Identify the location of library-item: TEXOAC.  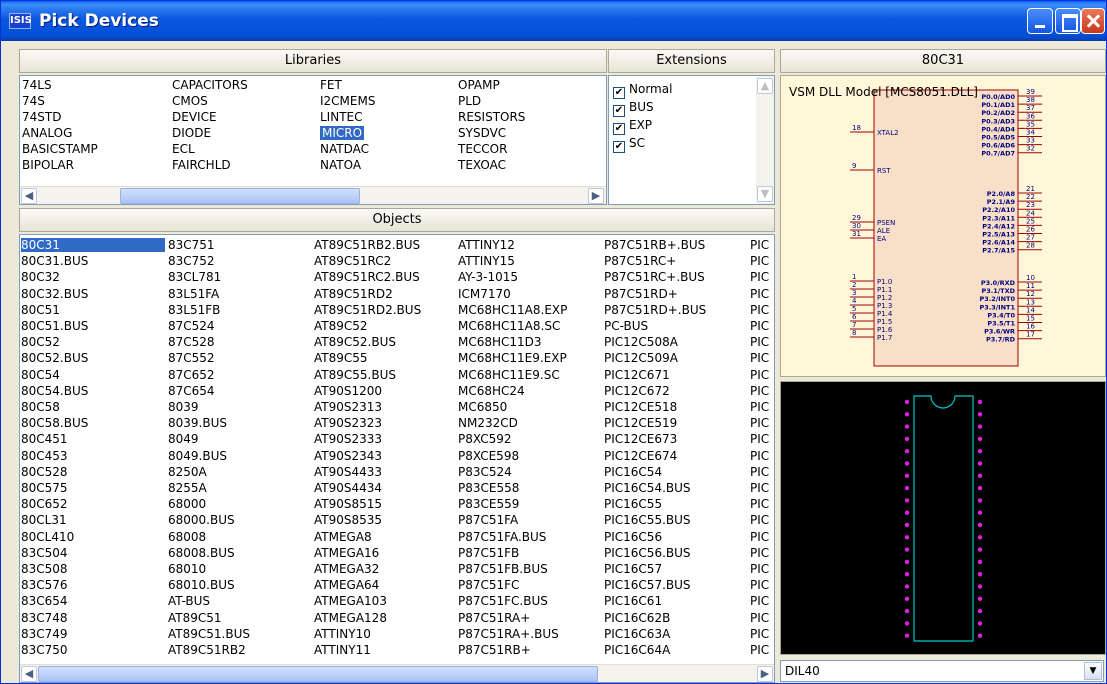
(482, 165).